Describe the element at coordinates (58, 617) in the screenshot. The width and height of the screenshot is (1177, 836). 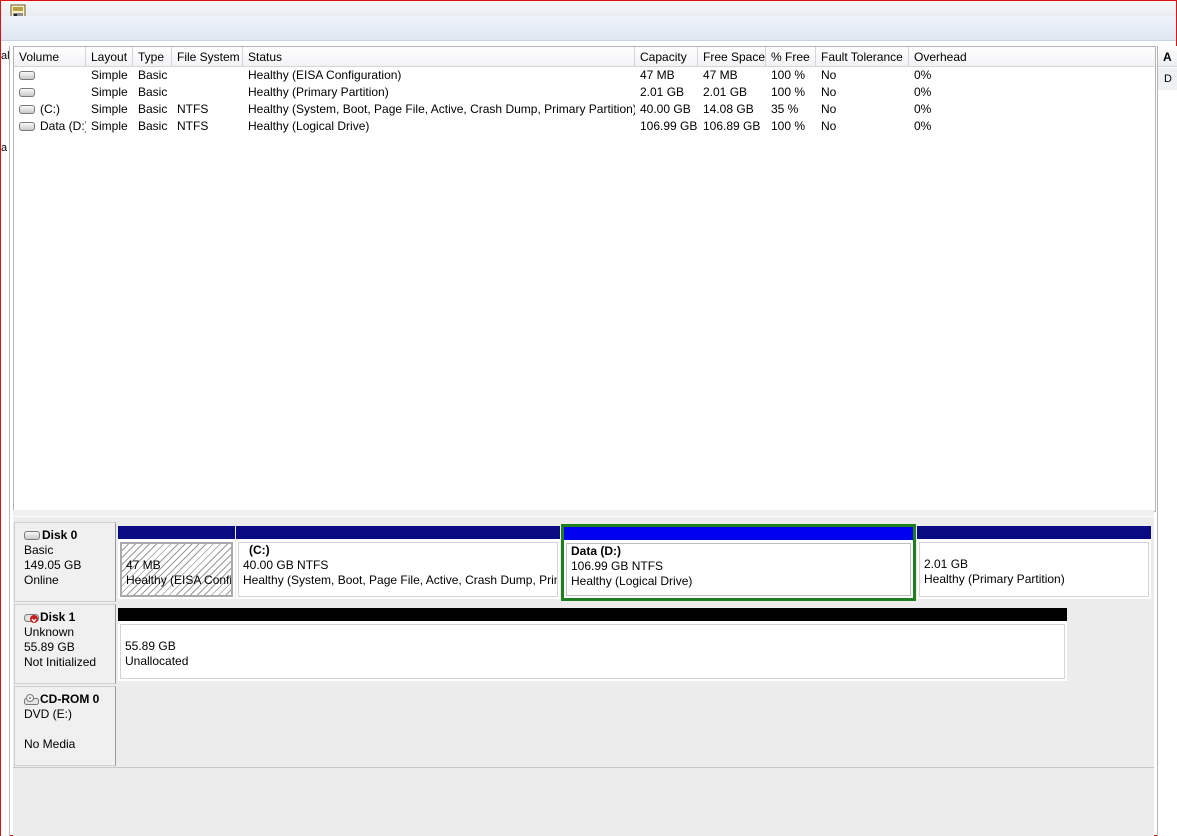
I see `disk-name: Disk 1` at that location.